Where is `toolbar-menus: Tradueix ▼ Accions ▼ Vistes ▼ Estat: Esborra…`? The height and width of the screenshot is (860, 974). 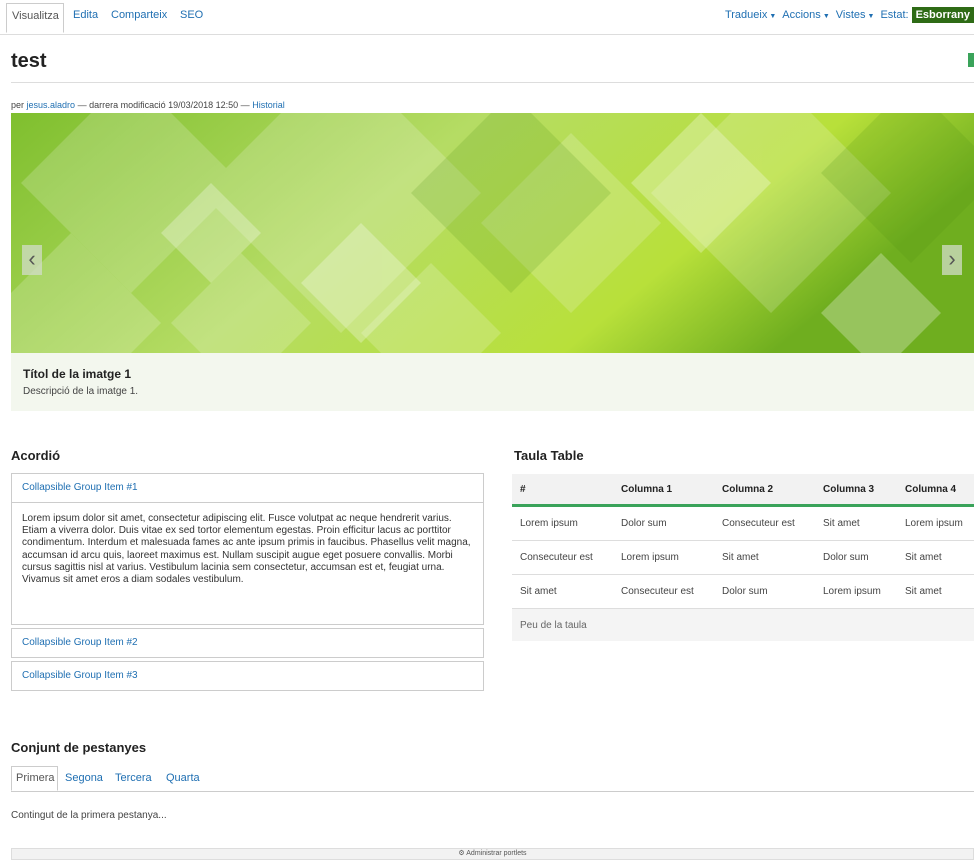
toolbar-menus: Tradueix ▼ Accions ▼ Vistes ▼ Estat: Esborra… is located at coordinates (849, 15).